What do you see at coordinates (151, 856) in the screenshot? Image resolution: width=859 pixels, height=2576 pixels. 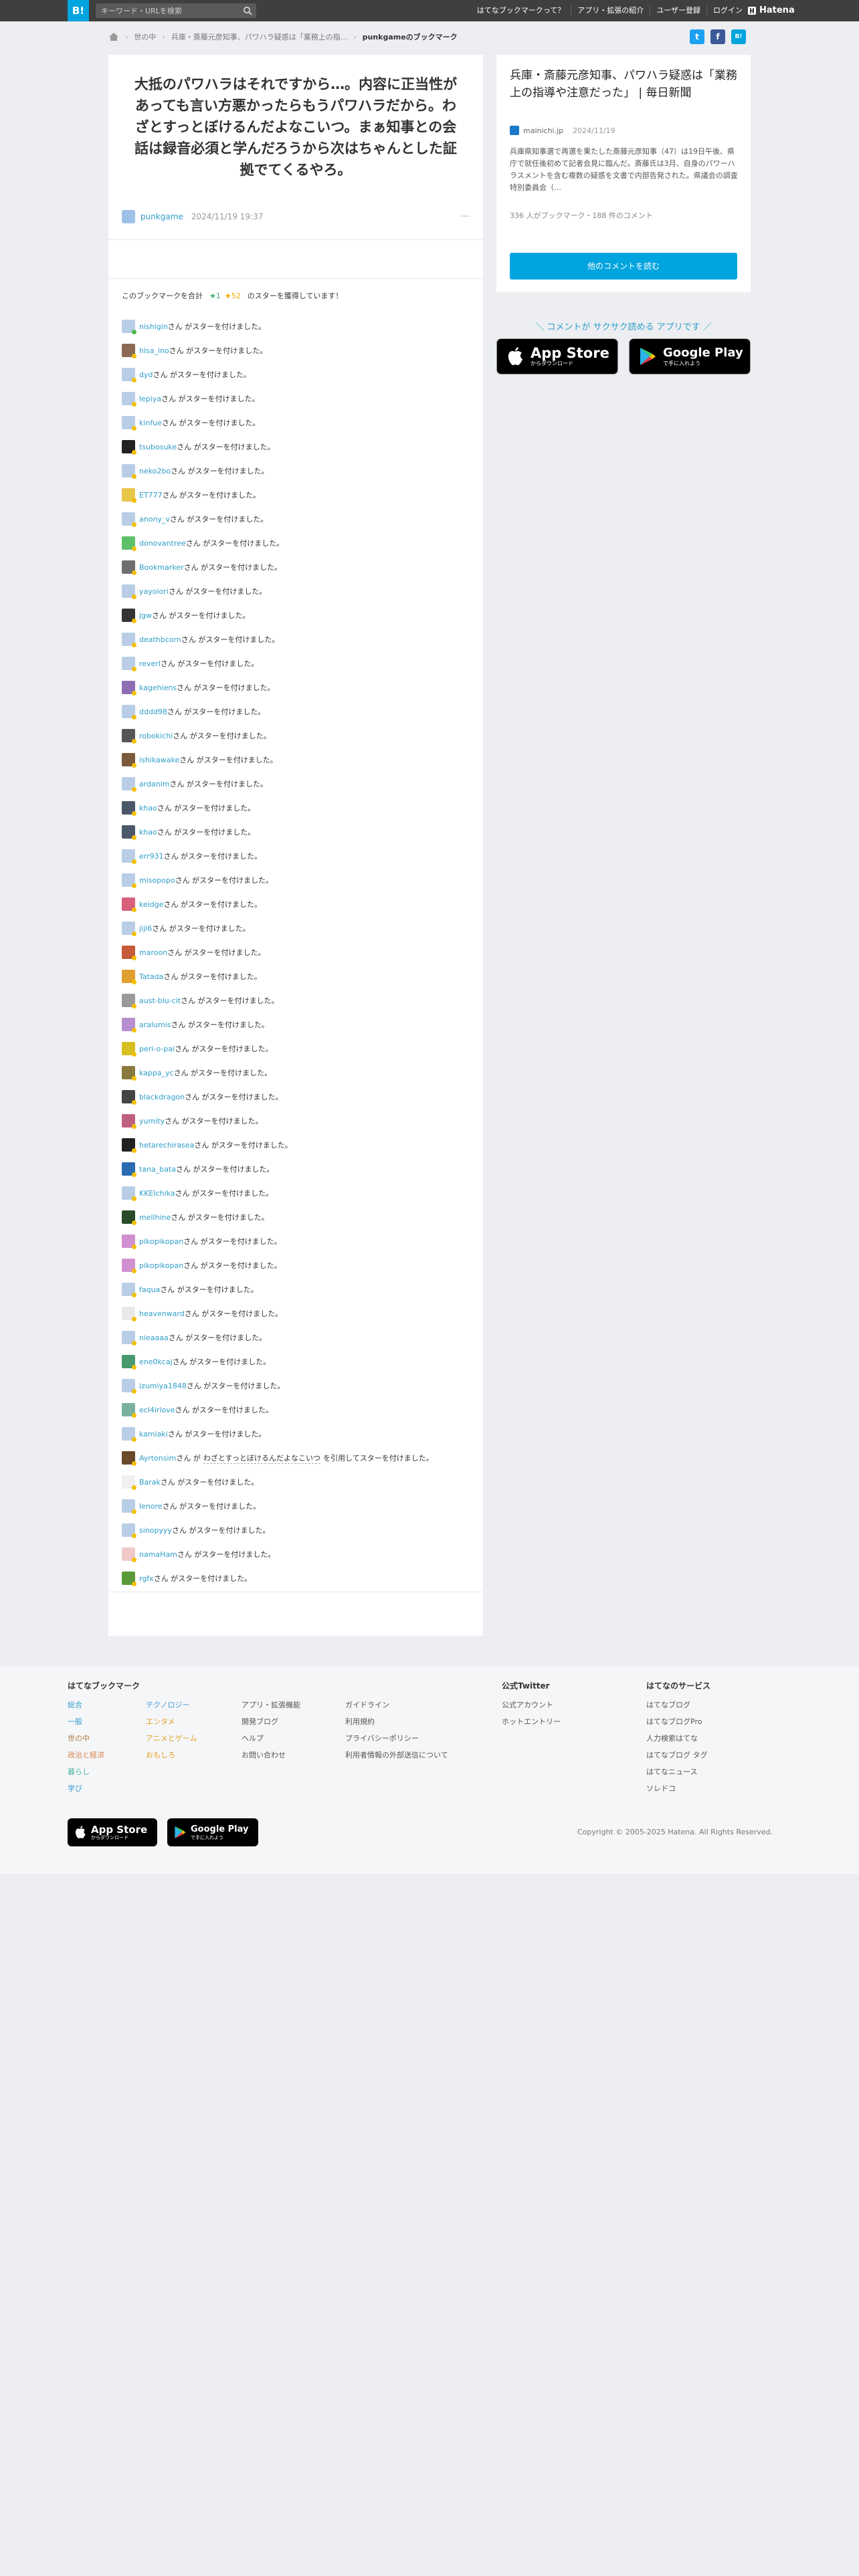 I see `star-user-link: err931` at bounding box center [151, 856].